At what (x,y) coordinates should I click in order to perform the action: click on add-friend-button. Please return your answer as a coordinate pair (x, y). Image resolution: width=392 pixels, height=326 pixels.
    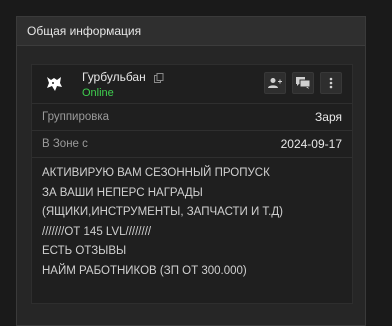
    Looking at the image, I should click on (275, 83).